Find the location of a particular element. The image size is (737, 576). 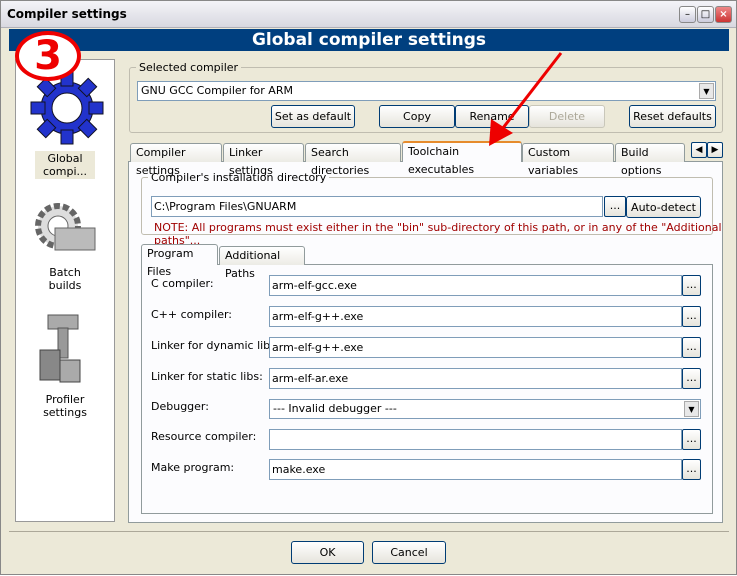

annotation-arrow-icon is located at coordinates (526, 99).